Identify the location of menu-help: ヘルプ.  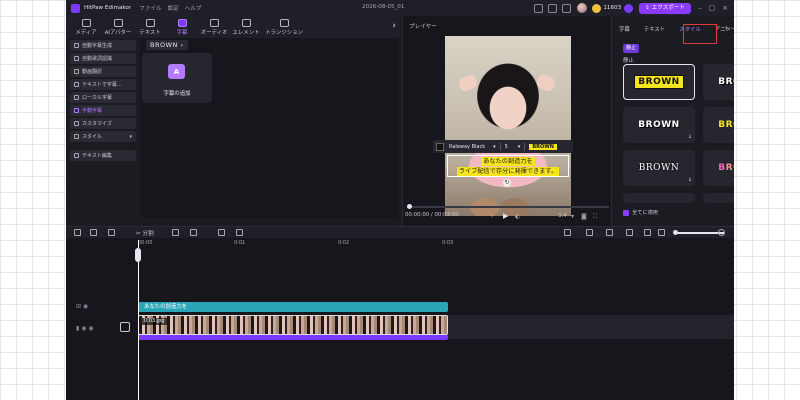
(193, 8).